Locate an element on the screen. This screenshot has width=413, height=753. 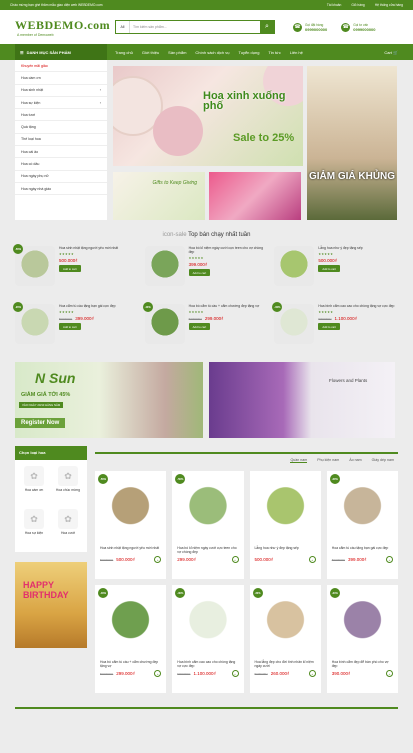
nav-cart: Cart 🛒 is located at coordinates (391, 52).